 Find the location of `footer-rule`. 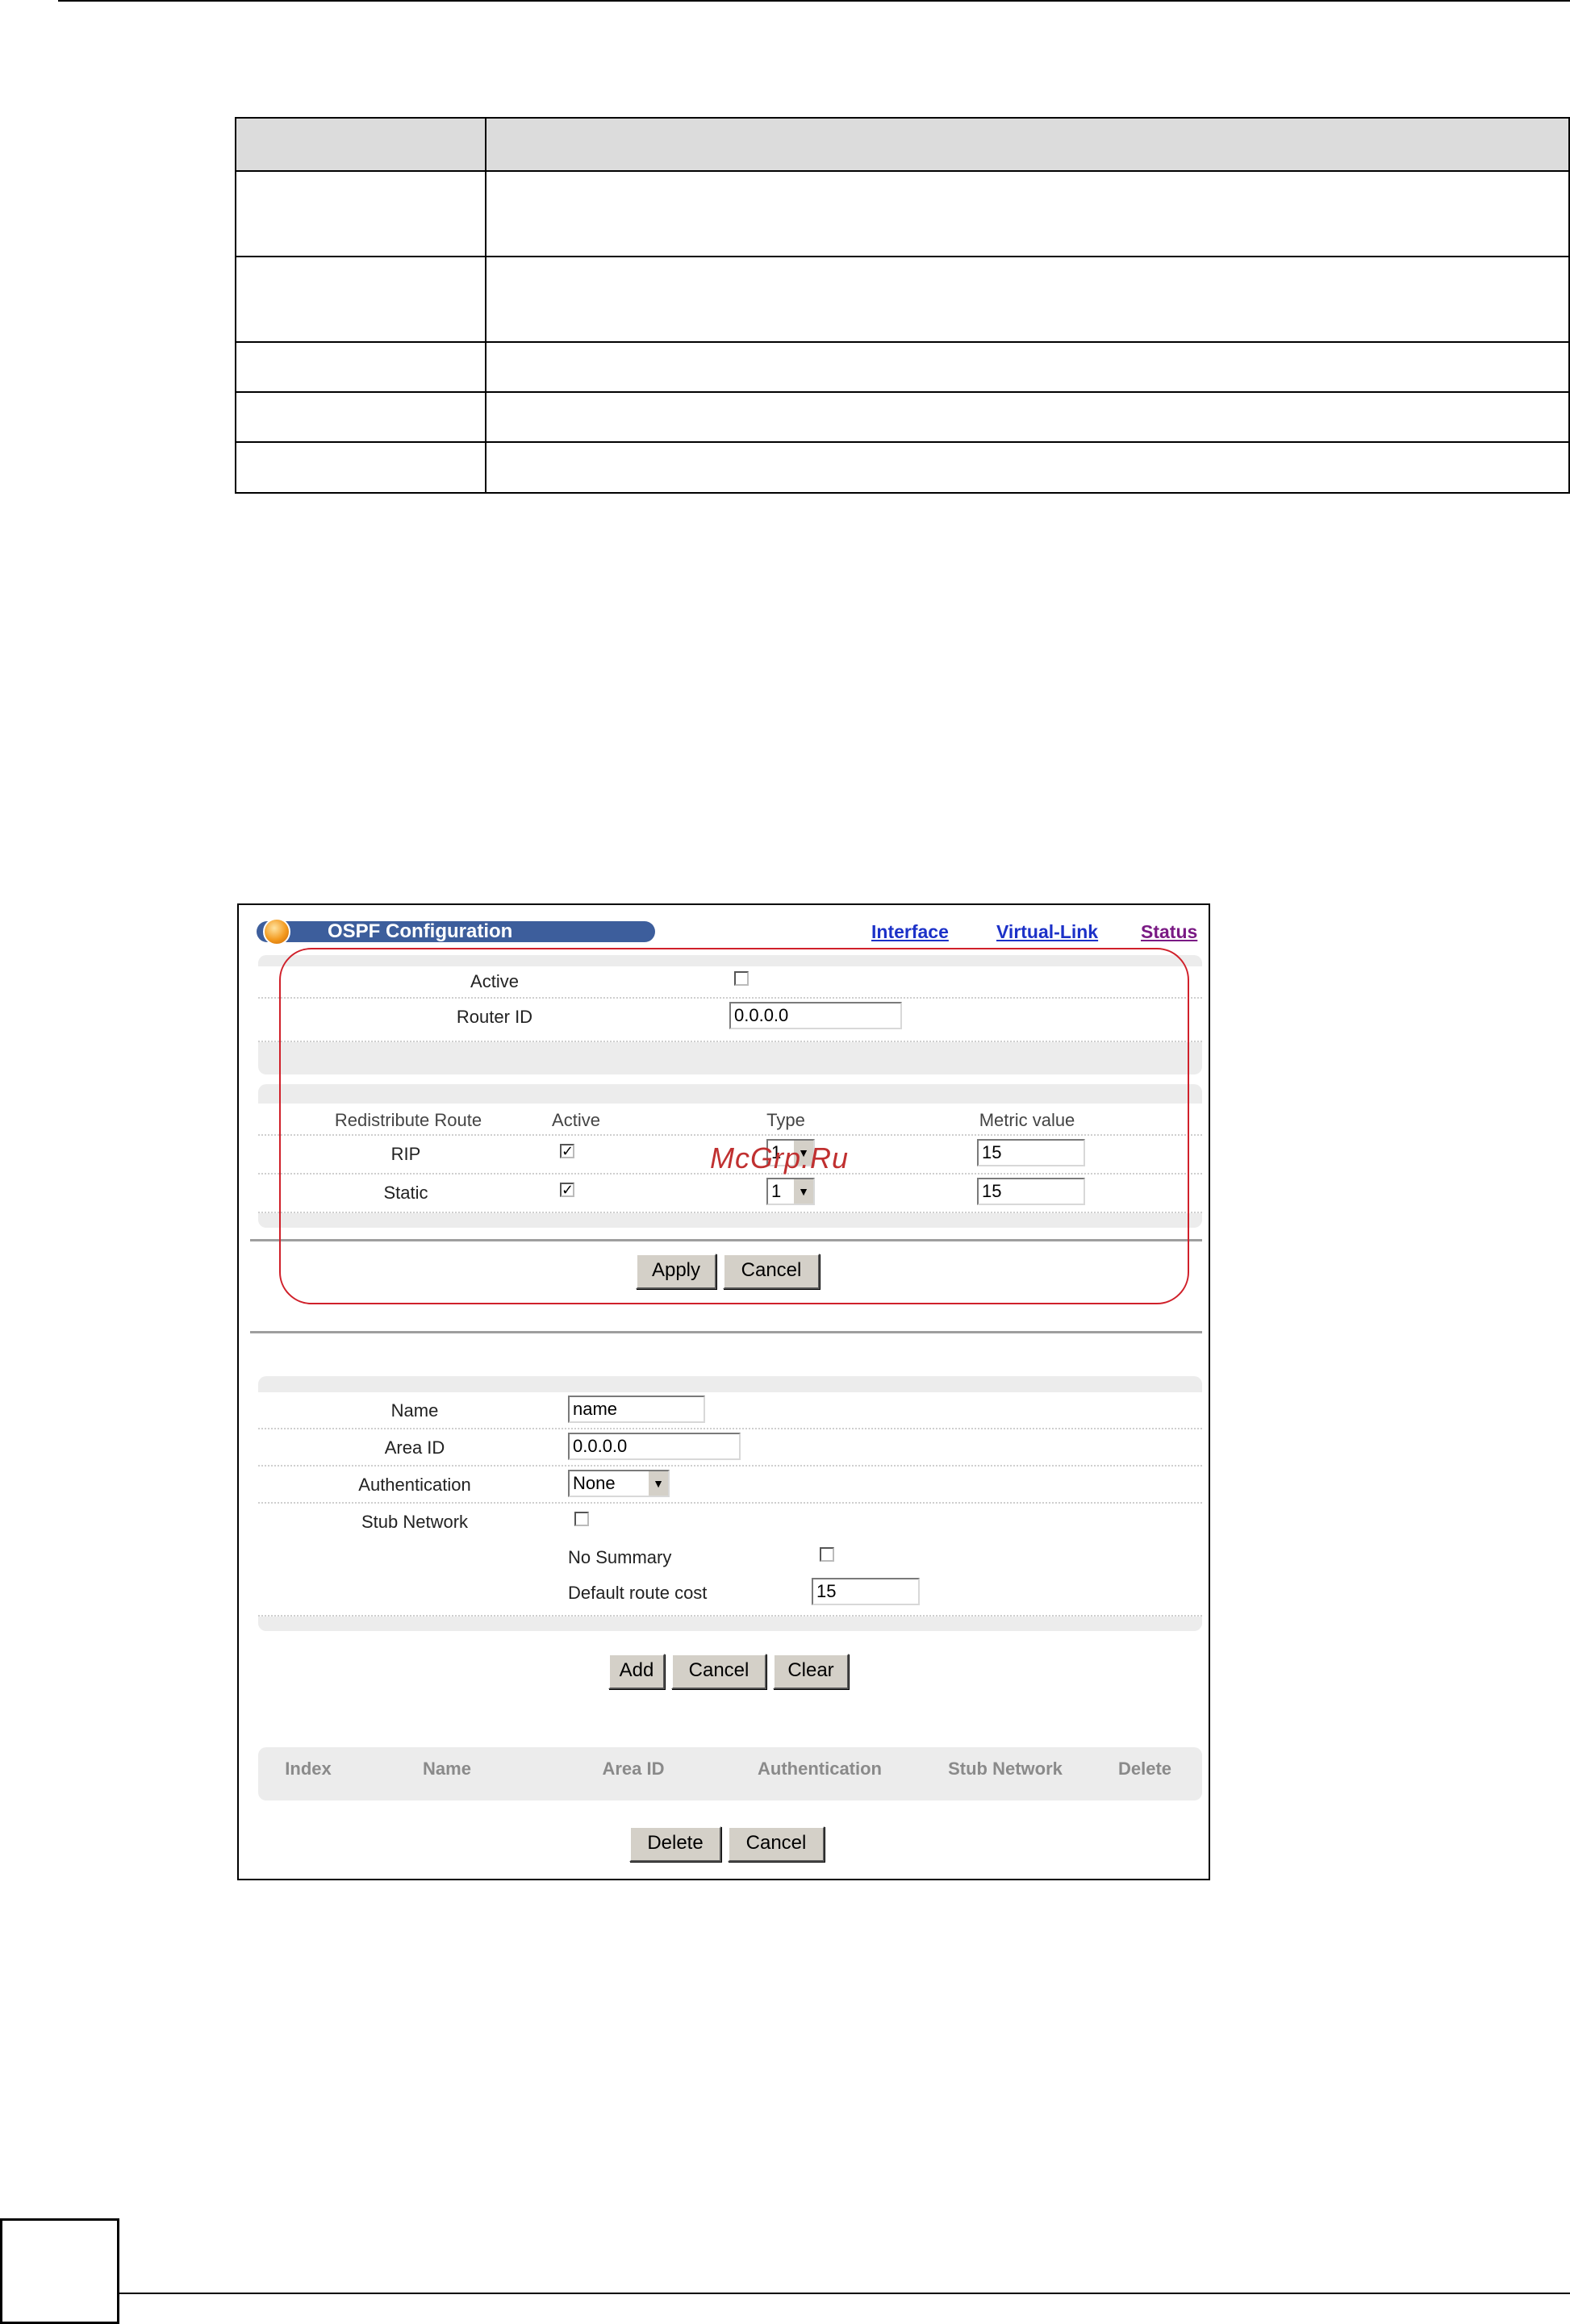

footer-rule is located at coordinates (844, 2293).